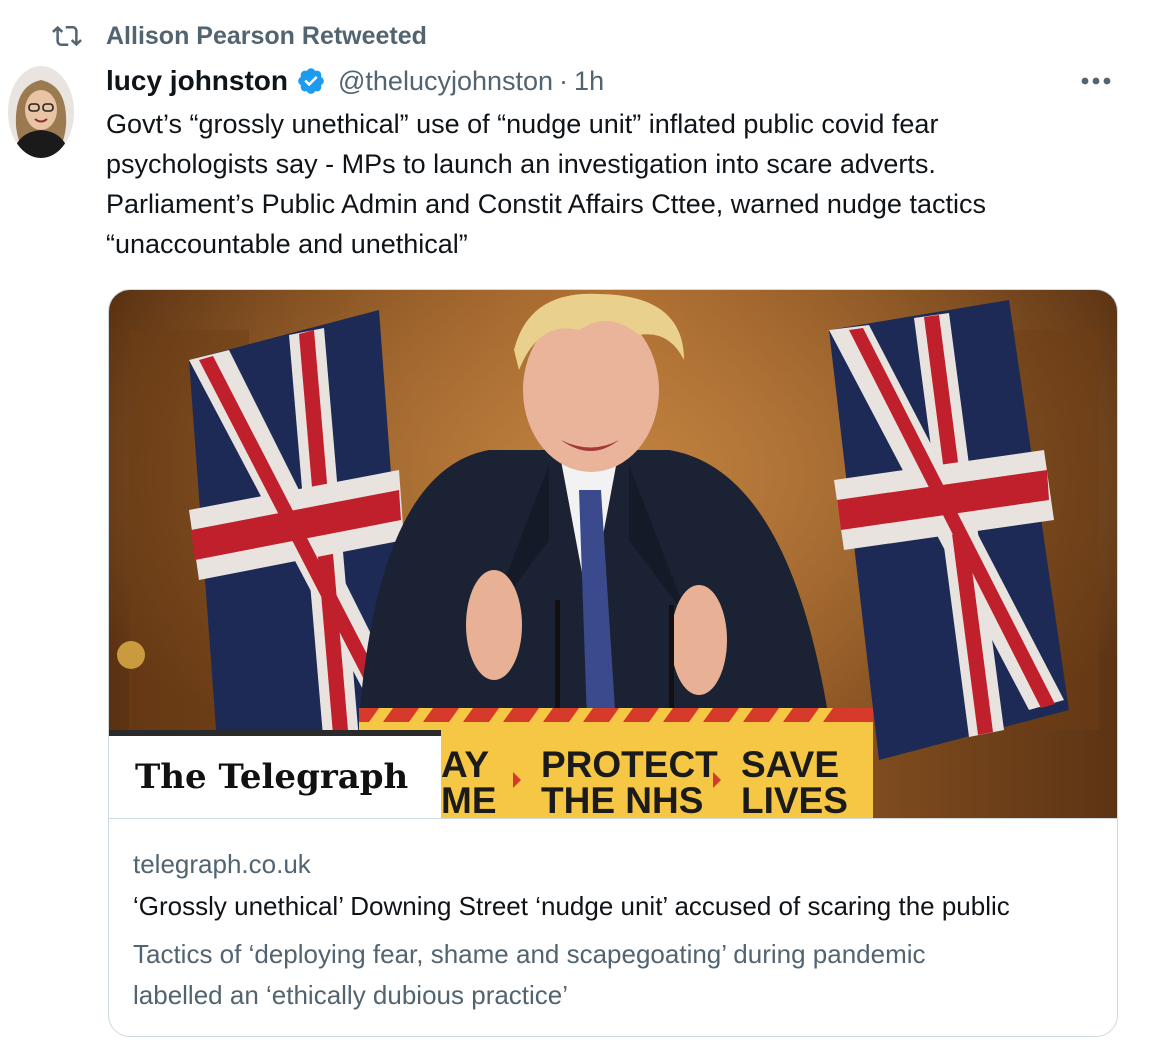 The width and height of the screenshot is (1154, 1043). What do you see at coordinates (615, 81) in the screenshot?
I see `tweet-header: lucy johnston @thelucyjohnston · 1h` at bounding box center [615, 81].